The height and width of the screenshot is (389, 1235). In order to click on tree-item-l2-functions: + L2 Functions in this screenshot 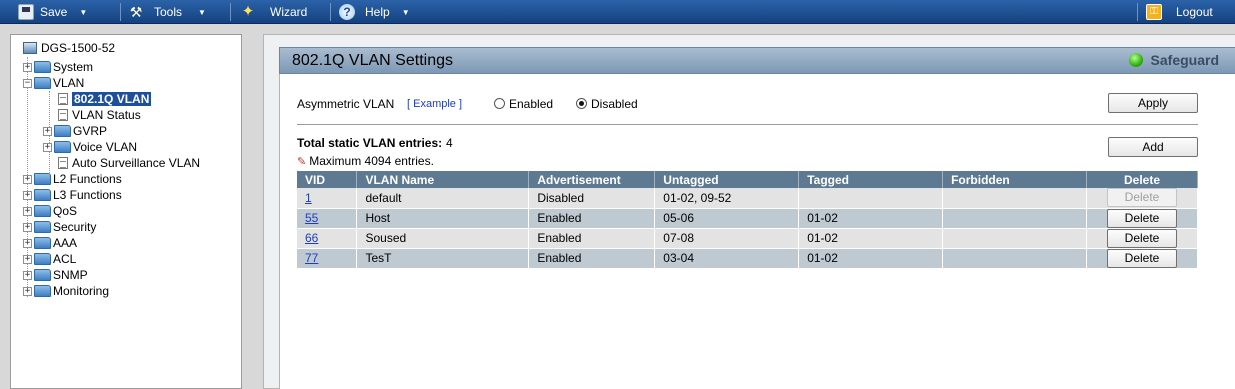, I will do `click(72, 179)`.